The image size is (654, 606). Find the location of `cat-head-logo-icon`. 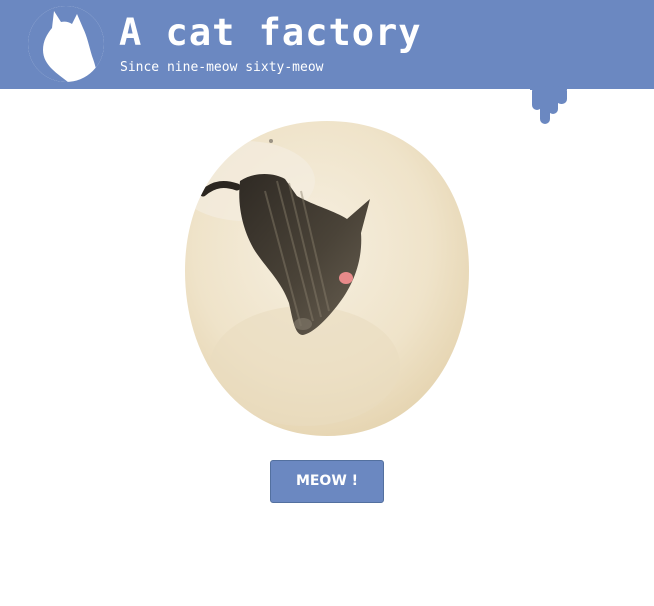

cat-head-logo-icon is located at coordinates (66, 44).